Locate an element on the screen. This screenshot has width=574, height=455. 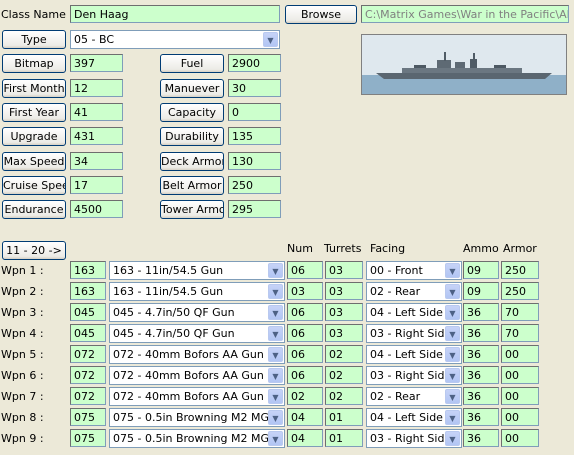
stat-input: 431 is located at coordinates (96, 136).